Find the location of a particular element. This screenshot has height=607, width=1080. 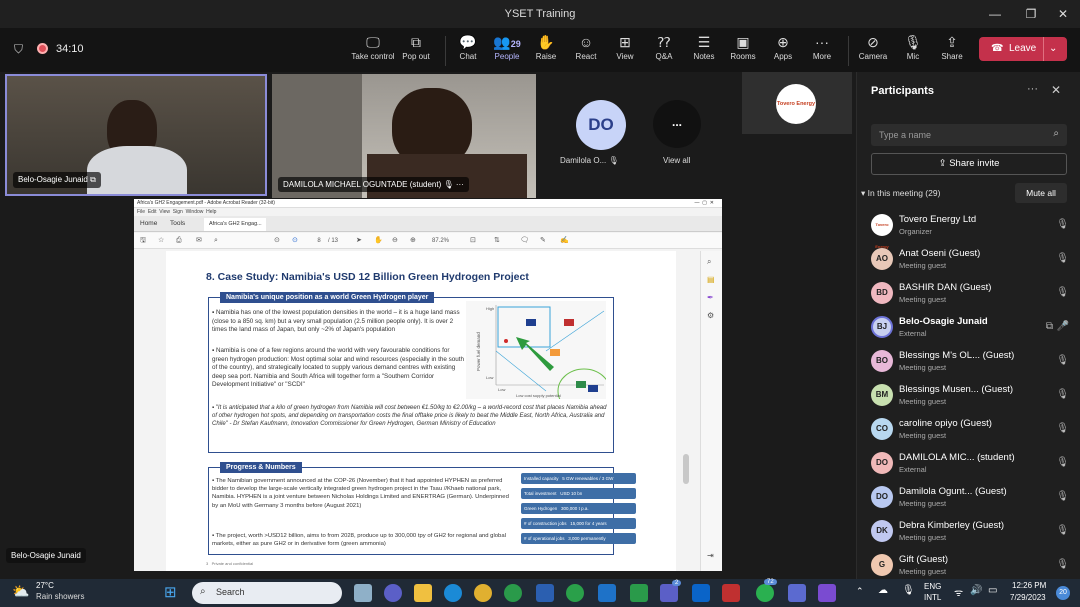

view-all-label: View all is located at coordinates (676, 160).